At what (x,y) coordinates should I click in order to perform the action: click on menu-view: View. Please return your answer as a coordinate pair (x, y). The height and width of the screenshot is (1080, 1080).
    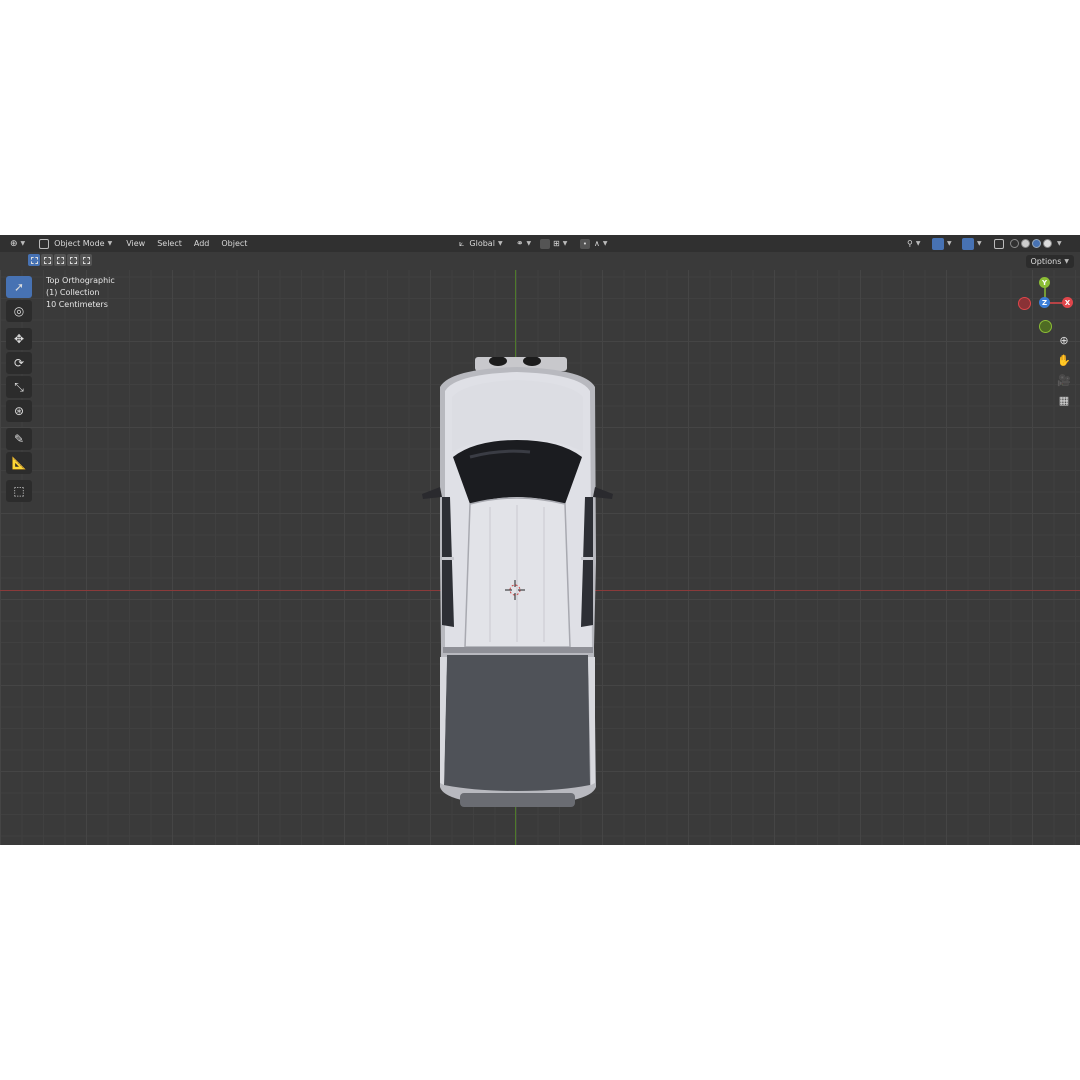
    Looking at the image, I should click on (135, 243).